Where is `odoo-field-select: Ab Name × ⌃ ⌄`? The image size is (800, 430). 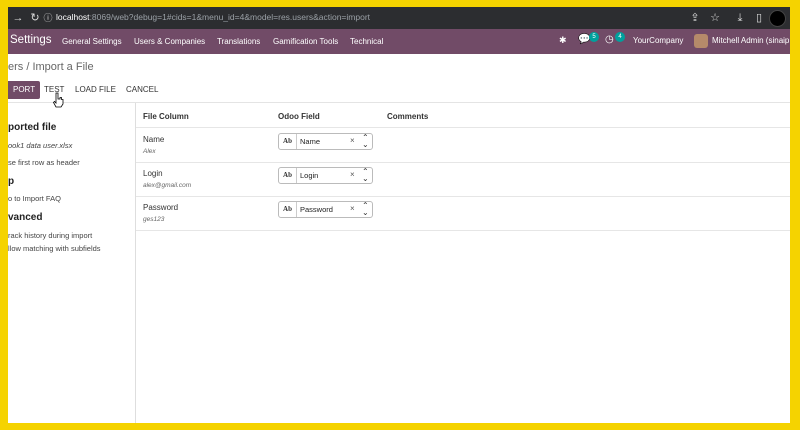
odoo-field-select: Ab Name × ⌃ ⌄ is located at coordinates (325, 141).